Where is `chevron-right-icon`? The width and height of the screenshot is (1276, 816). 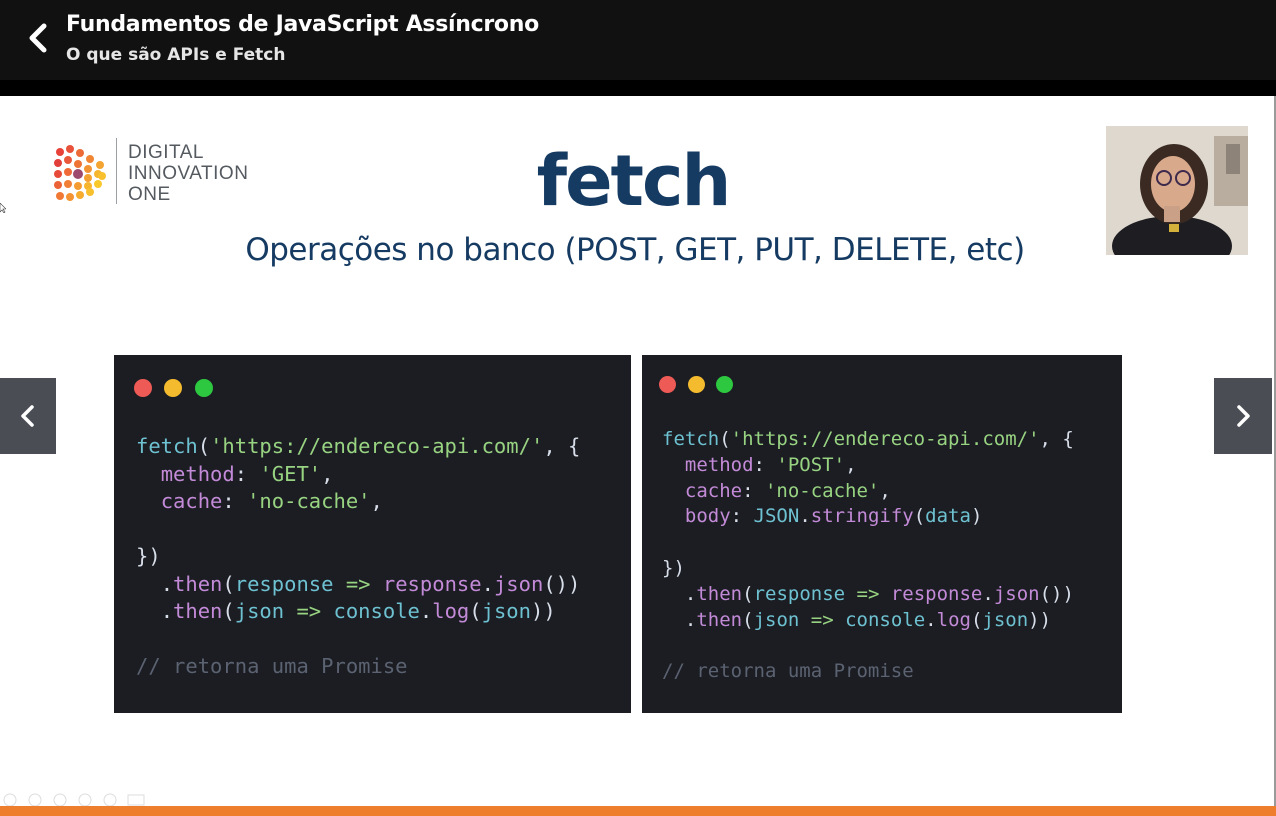 chevron-right-icon is located at coordinates (1243, 416).